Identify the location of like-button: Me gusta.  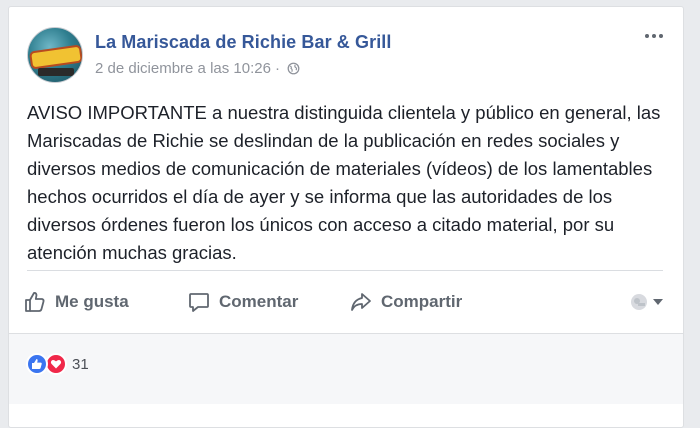
(76, 302).